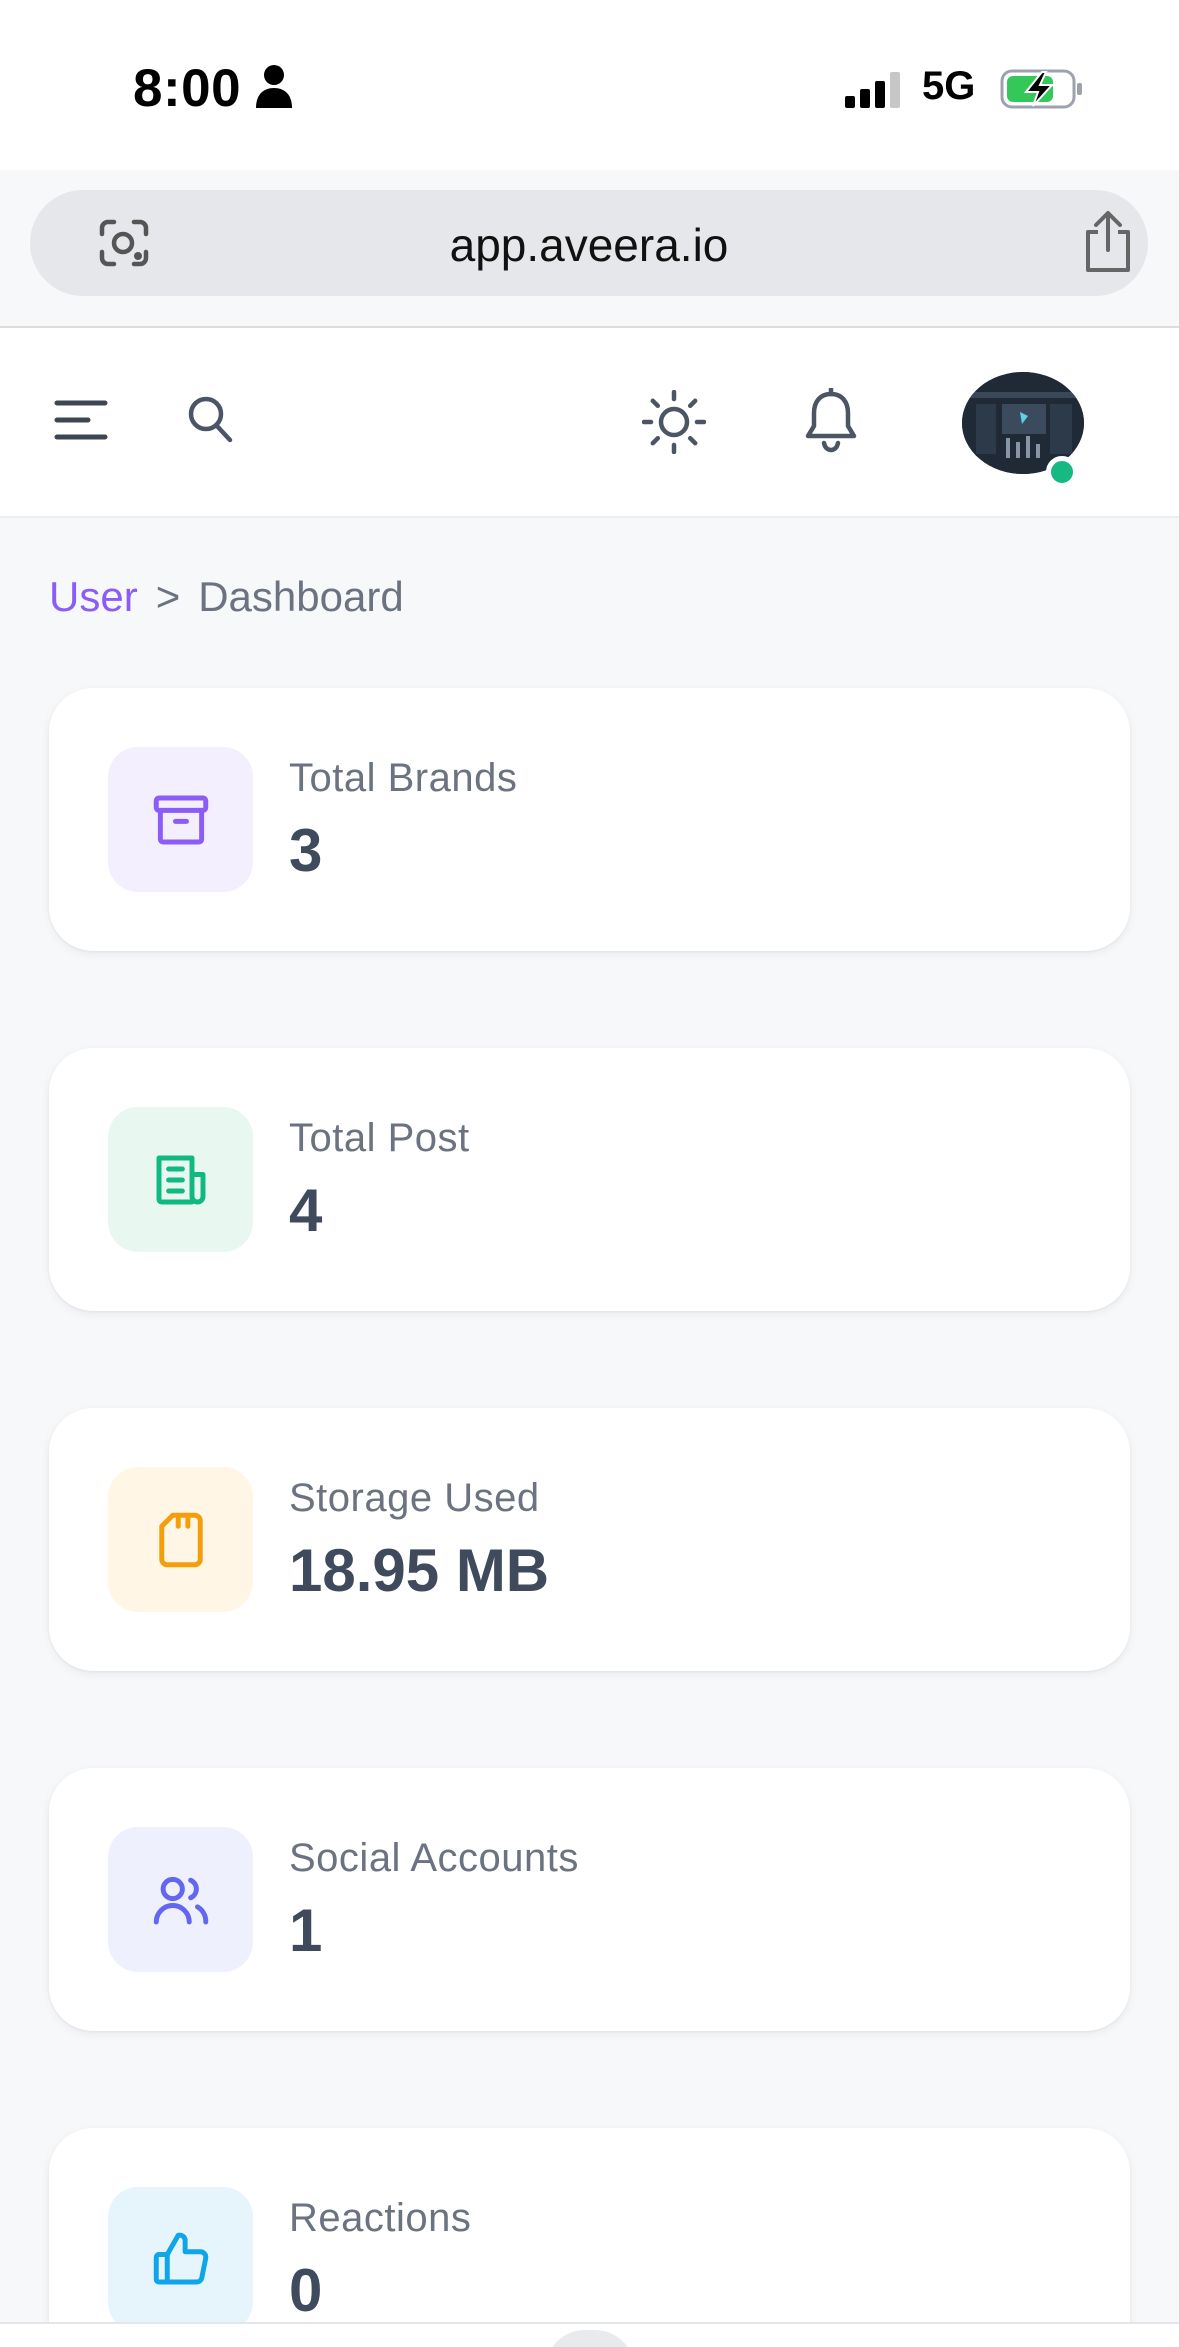  What do you see at coordinates (589, 819) in the screenshot?
I see `stat-card-total-brands: Total Brands 3` at bounding box center [589, 819].